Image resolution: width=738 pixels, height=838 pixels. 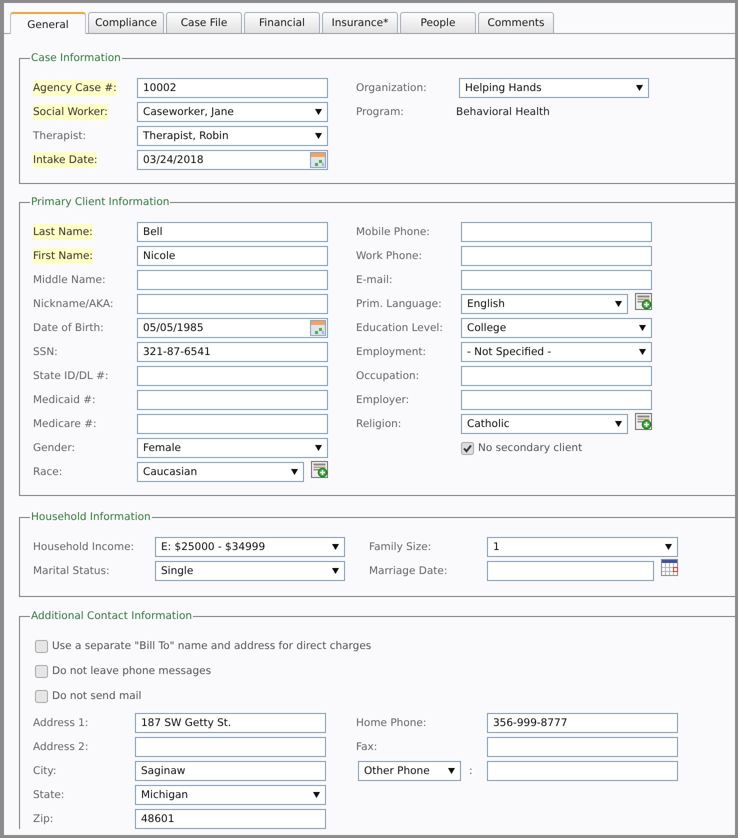 I want to click on field-label: Address 2:, so click(x=60, y=747).